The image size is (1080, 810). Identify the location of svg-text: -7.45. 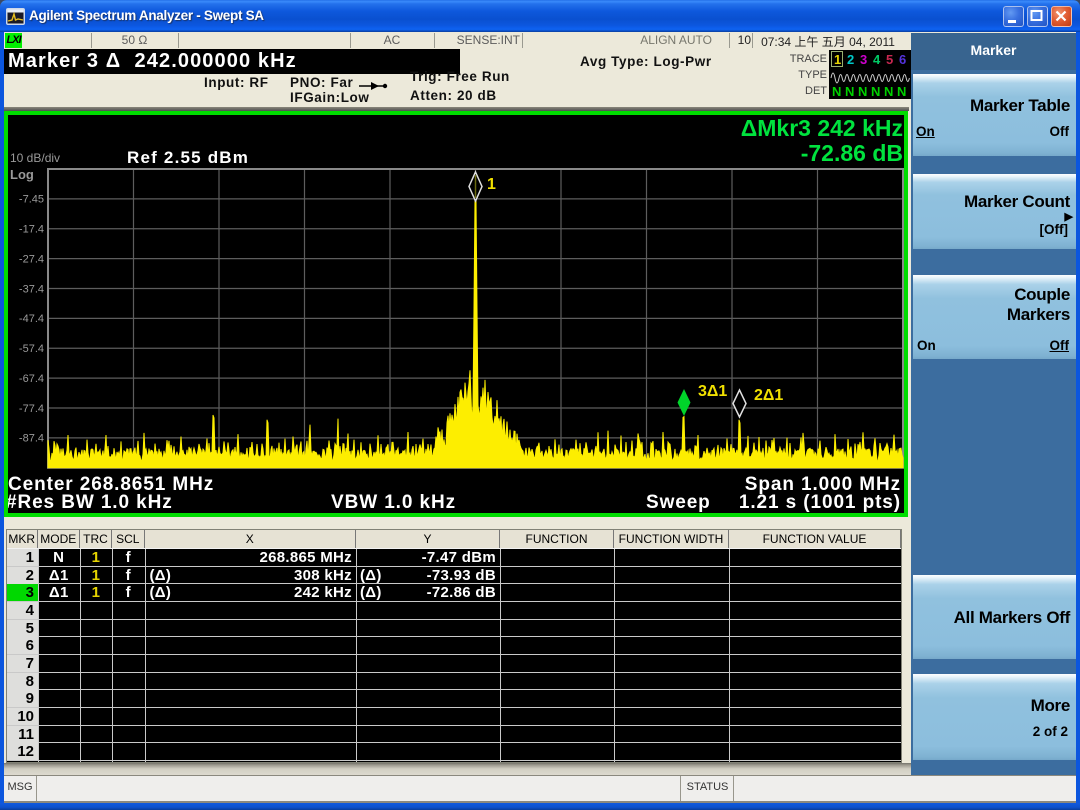
(31, 200).